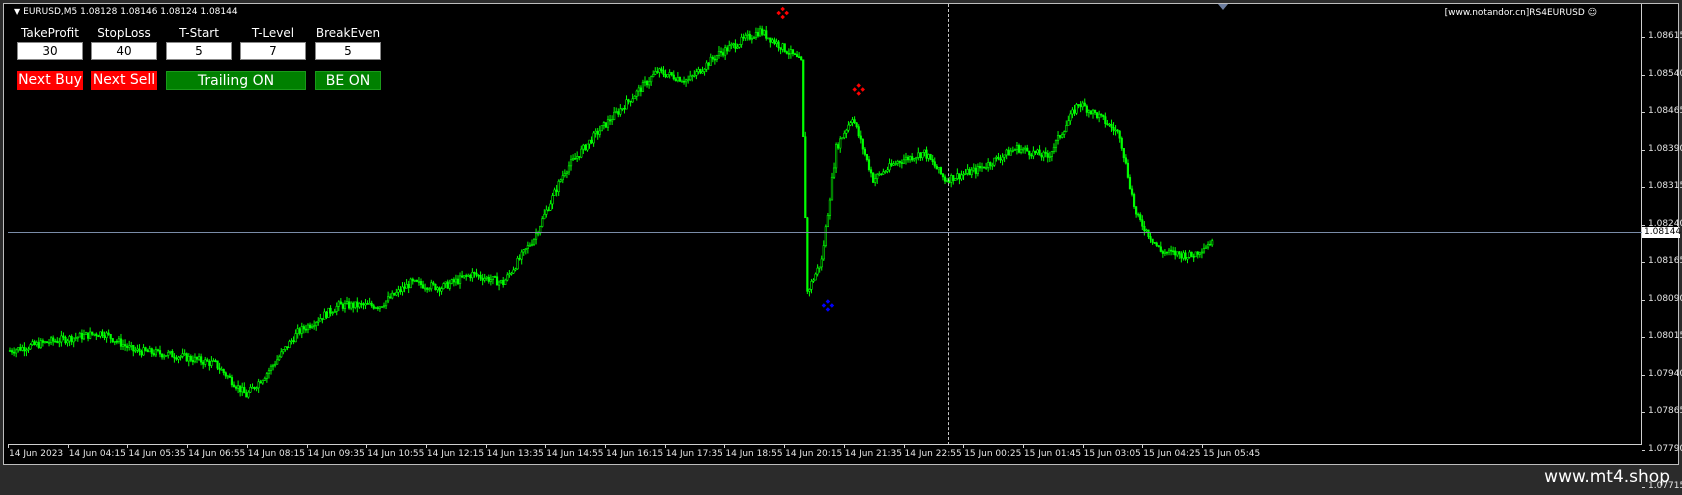 Image resolution: width=1682 pixels, height=495 pixels. I want to click on time-tick-label: 14 Jun 2023, so click(36, 454).